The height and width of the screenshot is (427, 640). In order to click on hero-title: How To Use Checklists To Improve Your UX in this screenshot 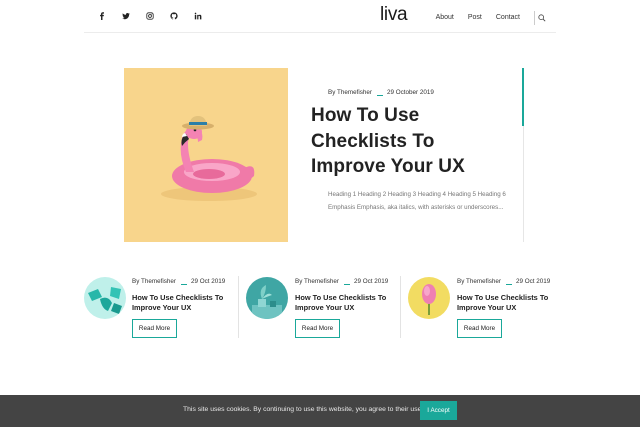, I will do `click(411, 141)`.